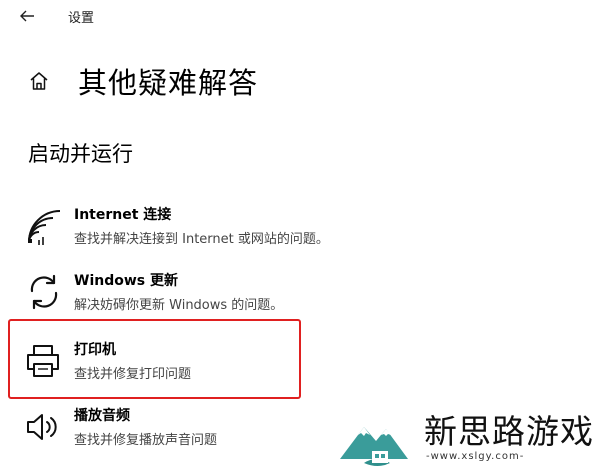  I want to click on troubleshooter-printer: 打印机 查找并修复打印问题, so click(169, 364).